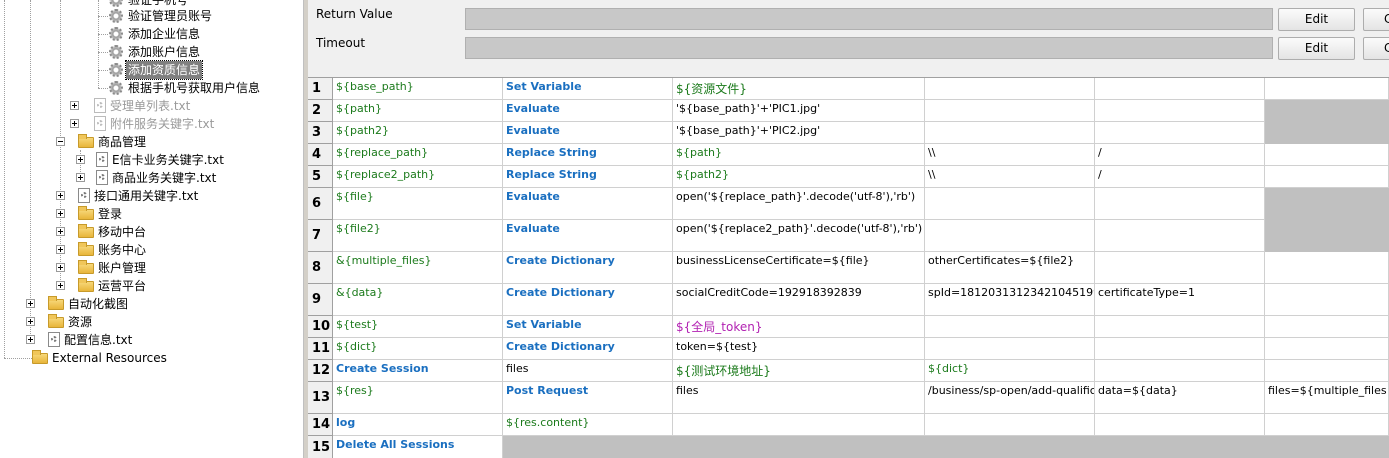 The width and height of the screenshot is (1389, 458). I want to click on tree-folder: 自动化截图, so click(89, 304).